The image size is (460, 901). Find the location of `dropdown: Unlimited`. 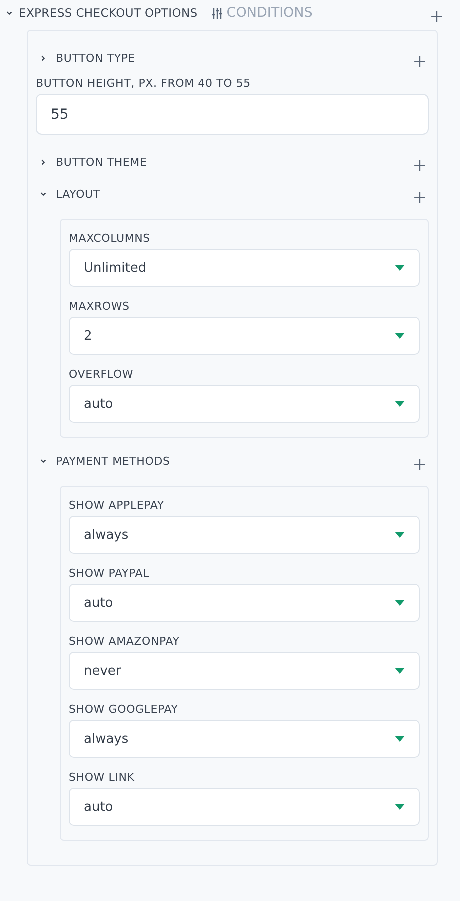

dropdown: Unlimited is located at coordinates (244, 268).